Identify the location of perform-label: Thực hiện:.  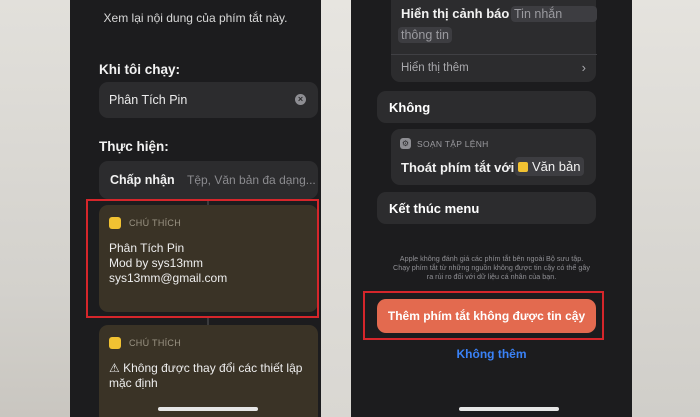
(134, 146).